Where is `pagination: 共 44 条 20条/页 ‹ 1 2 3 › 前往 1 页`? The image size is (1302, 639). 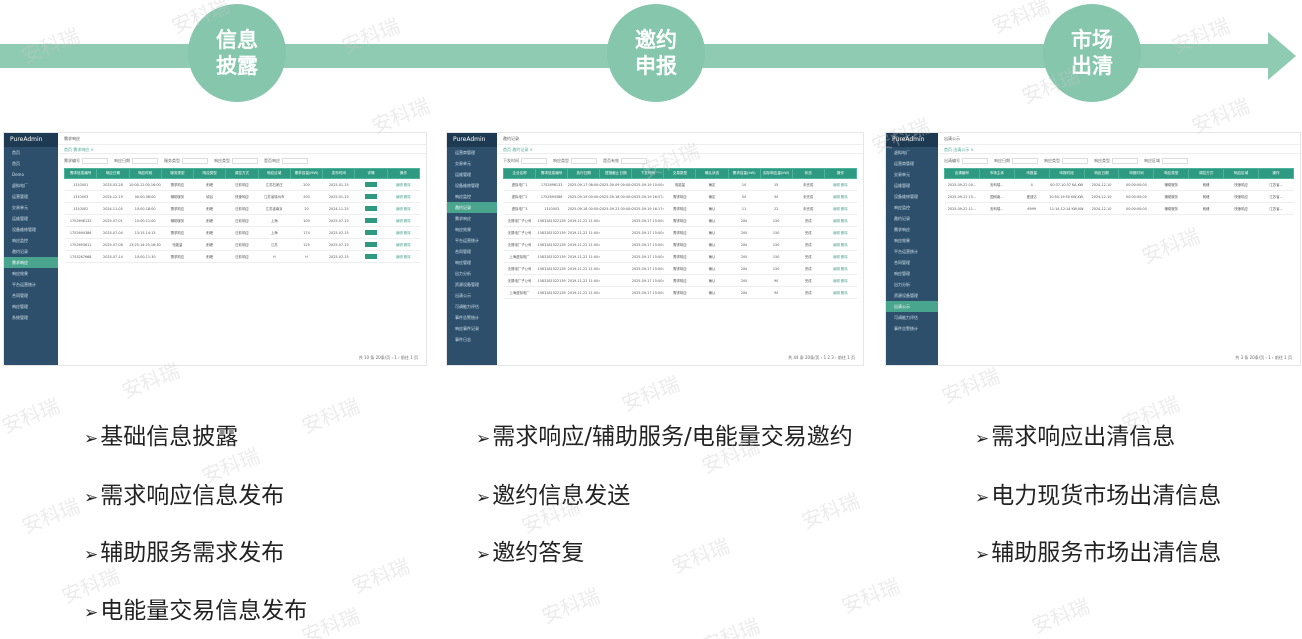 pagination: 共 44 条 20条/页 ‹ 1 2 3 › 前往 1 页 is located at coordinates (821, 358).